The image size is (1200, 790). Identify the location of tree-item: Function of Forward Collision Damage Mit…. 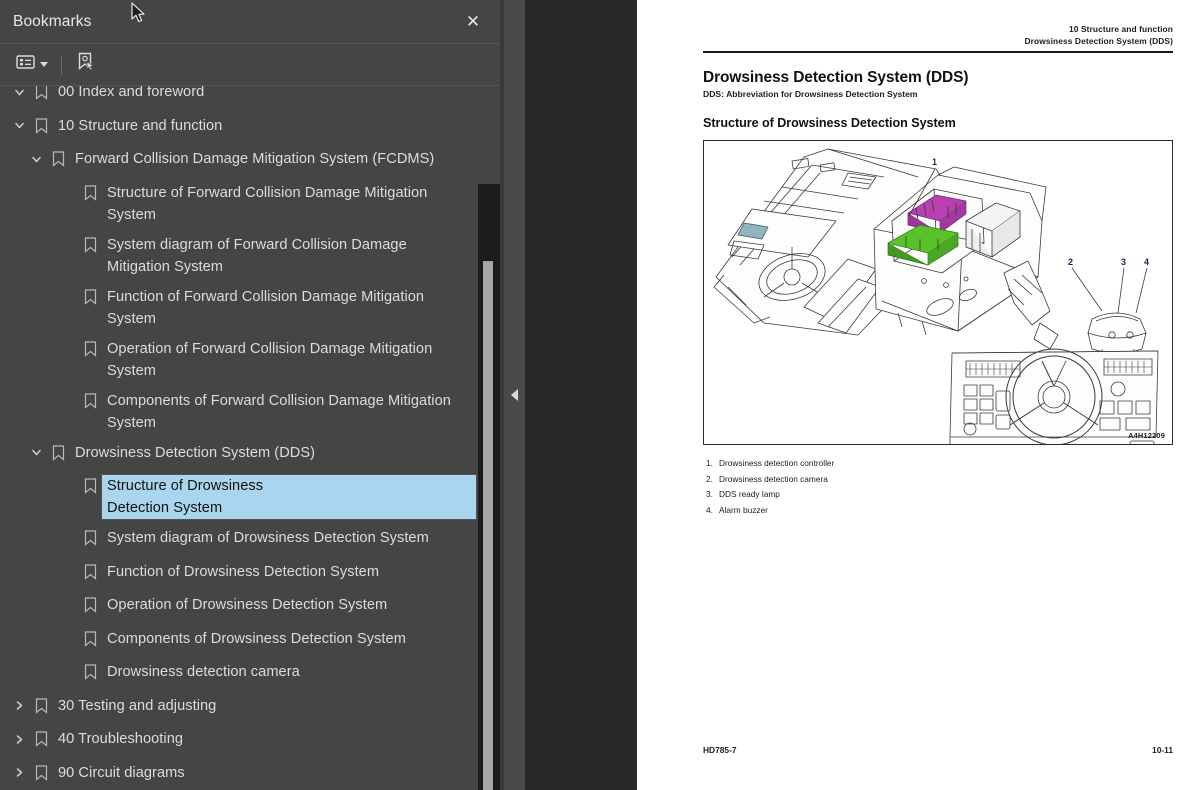
(239, 308).